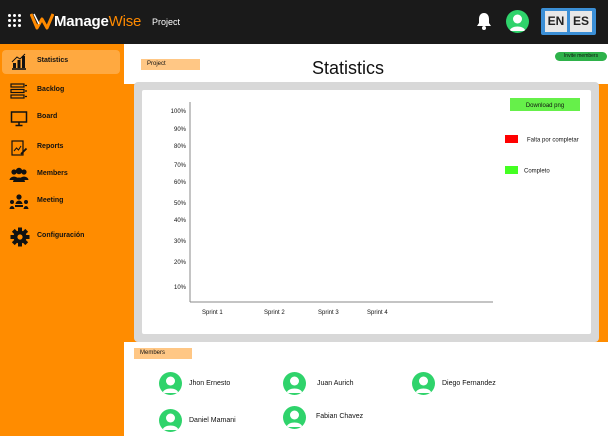 Image resolution: width=608 pixels, height=436 pixels. What do you see at coordinates (20, 237) in the screenshot?
I see `gear-icon` at bounding box center [20, 237].